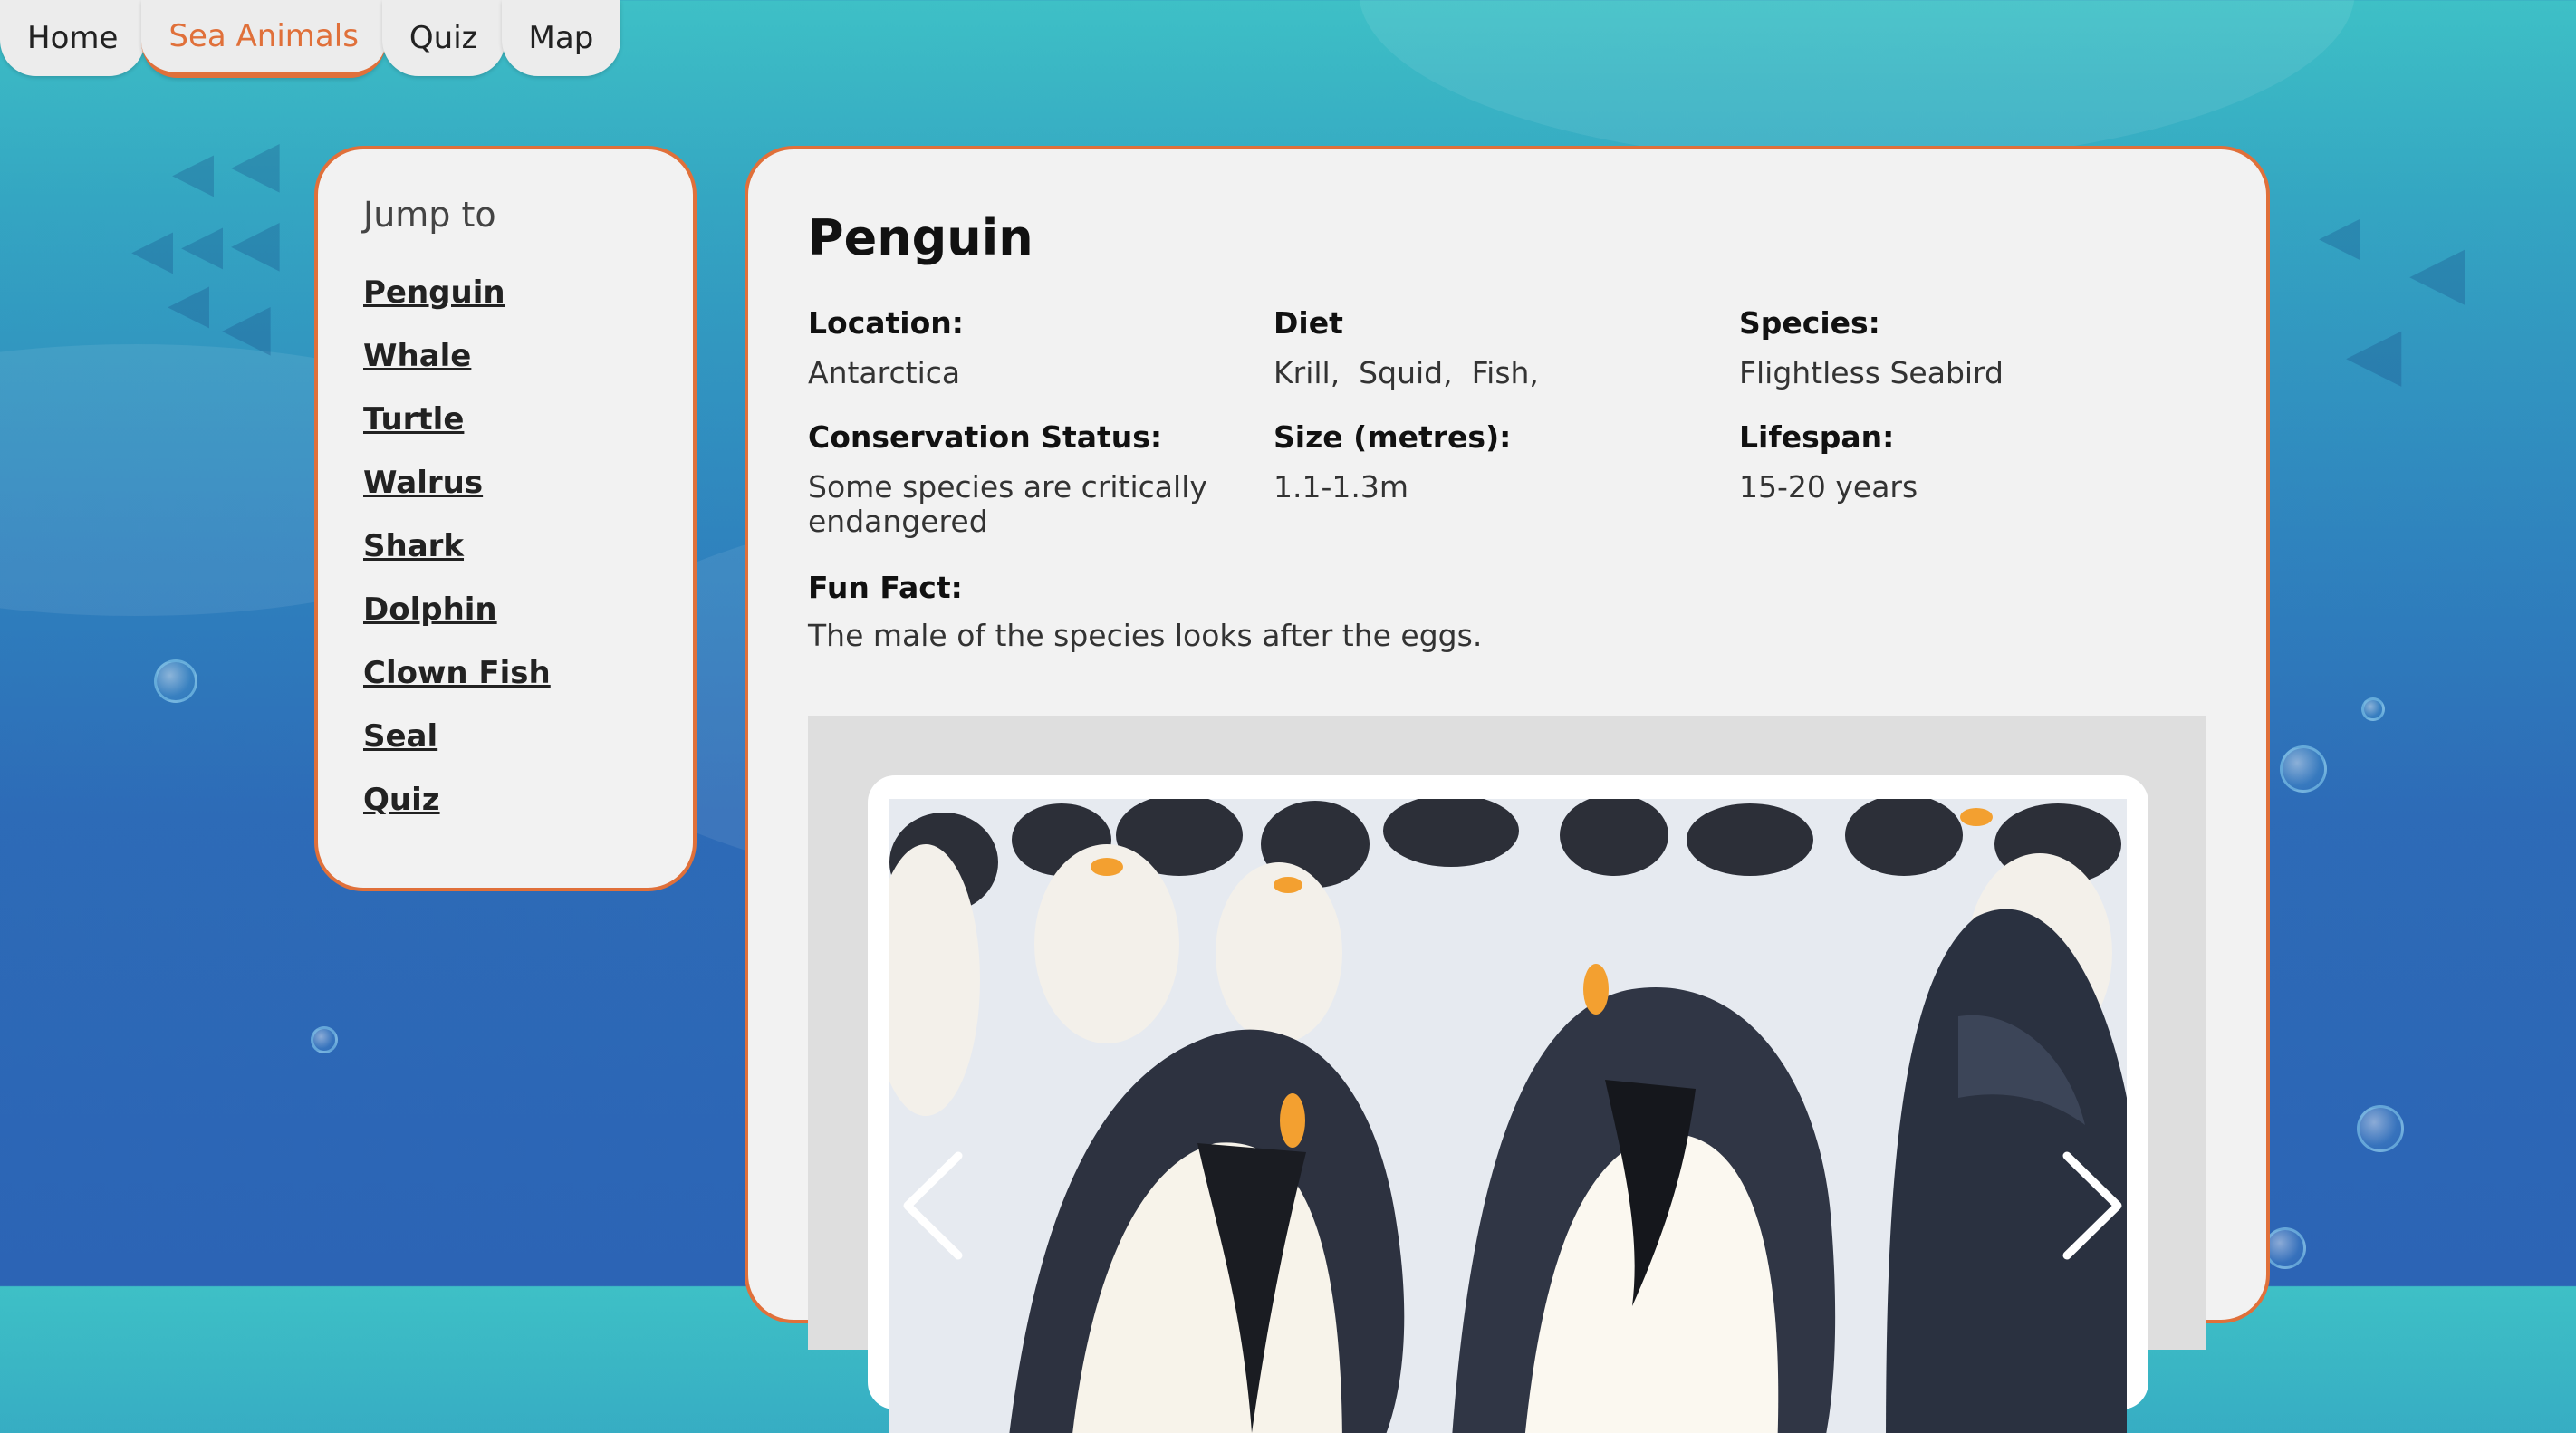  What do you see at coordinates (1828, 487) in the screenshot?
I see `lifespan-value: 15-20 years` at bounding box center [1828, 487].